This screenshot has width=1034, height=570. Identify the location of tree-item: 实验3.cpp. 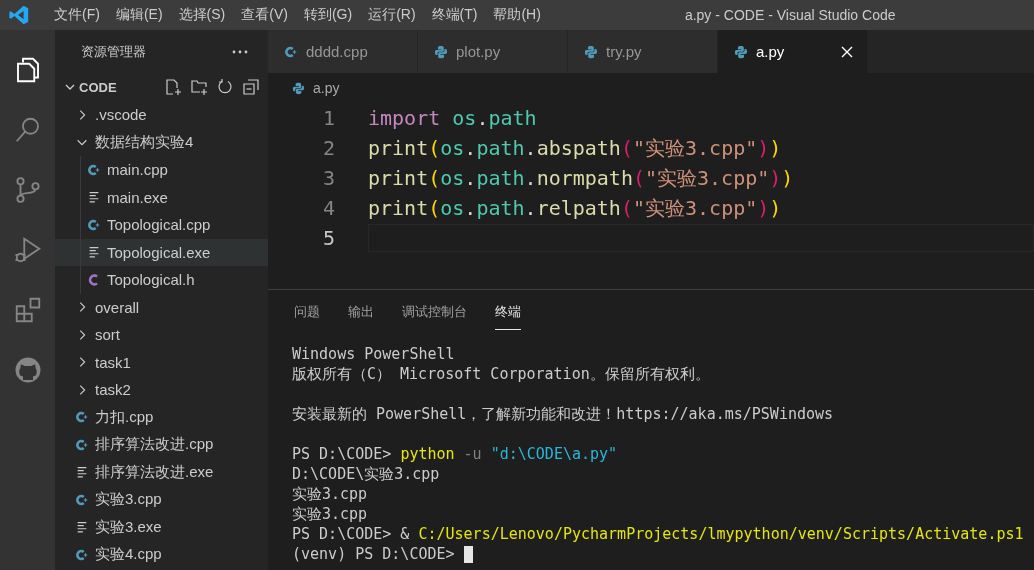
(161, 500).